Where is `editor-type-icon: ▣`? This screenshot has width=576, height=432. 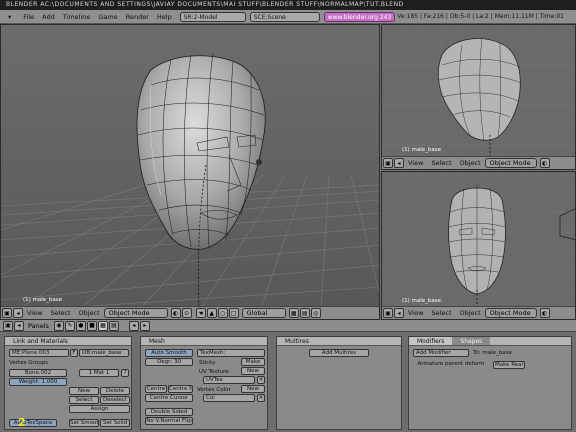 editor-type-icon: ▣ is located at coordinates (7, 313).